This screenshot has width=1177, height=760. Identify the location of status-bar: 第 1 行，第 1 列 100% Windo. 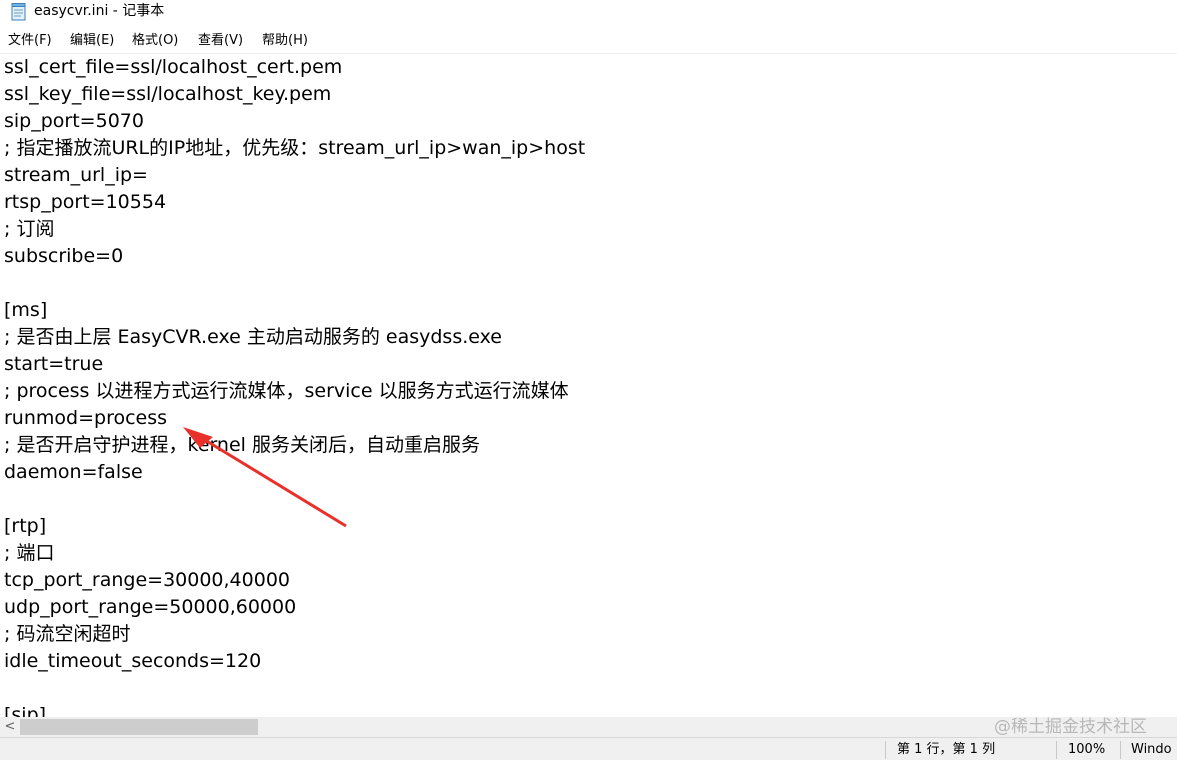
(588, 748).